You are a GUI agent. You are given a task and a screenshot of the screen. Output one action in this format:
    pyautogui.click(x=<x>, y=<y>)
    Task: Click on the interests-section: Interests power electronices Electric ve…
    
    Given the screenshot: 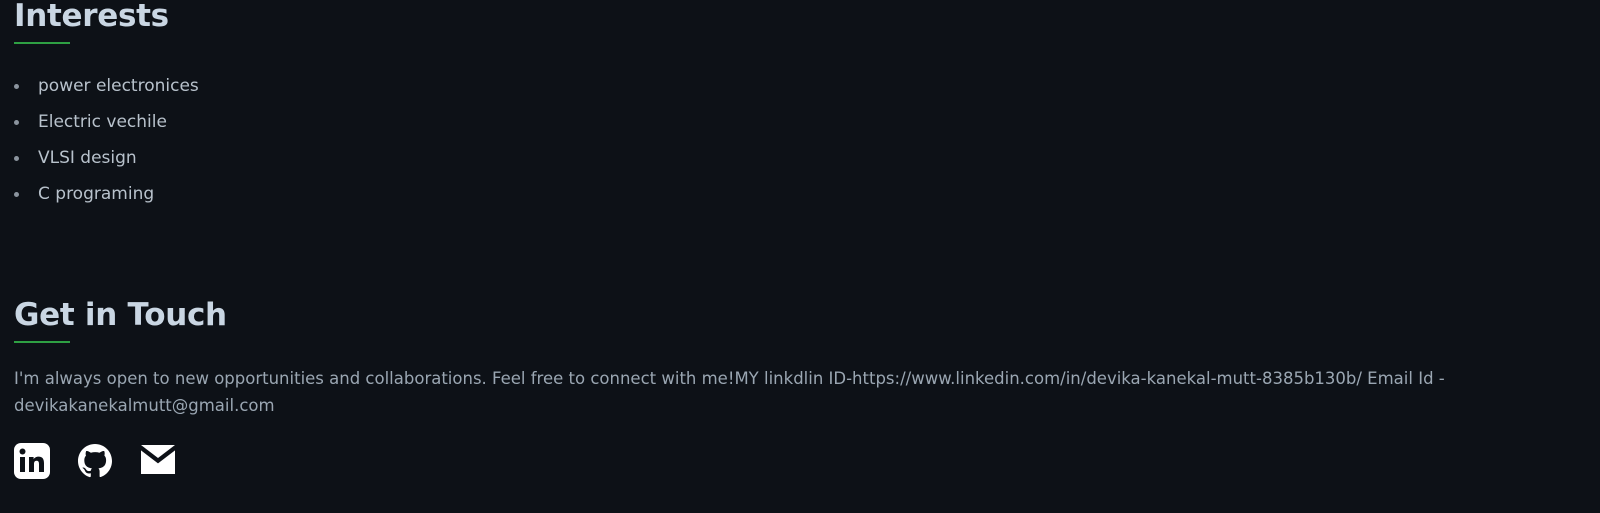 What is the action you would take?
    pyautogui.click(x=106, y=106)
    